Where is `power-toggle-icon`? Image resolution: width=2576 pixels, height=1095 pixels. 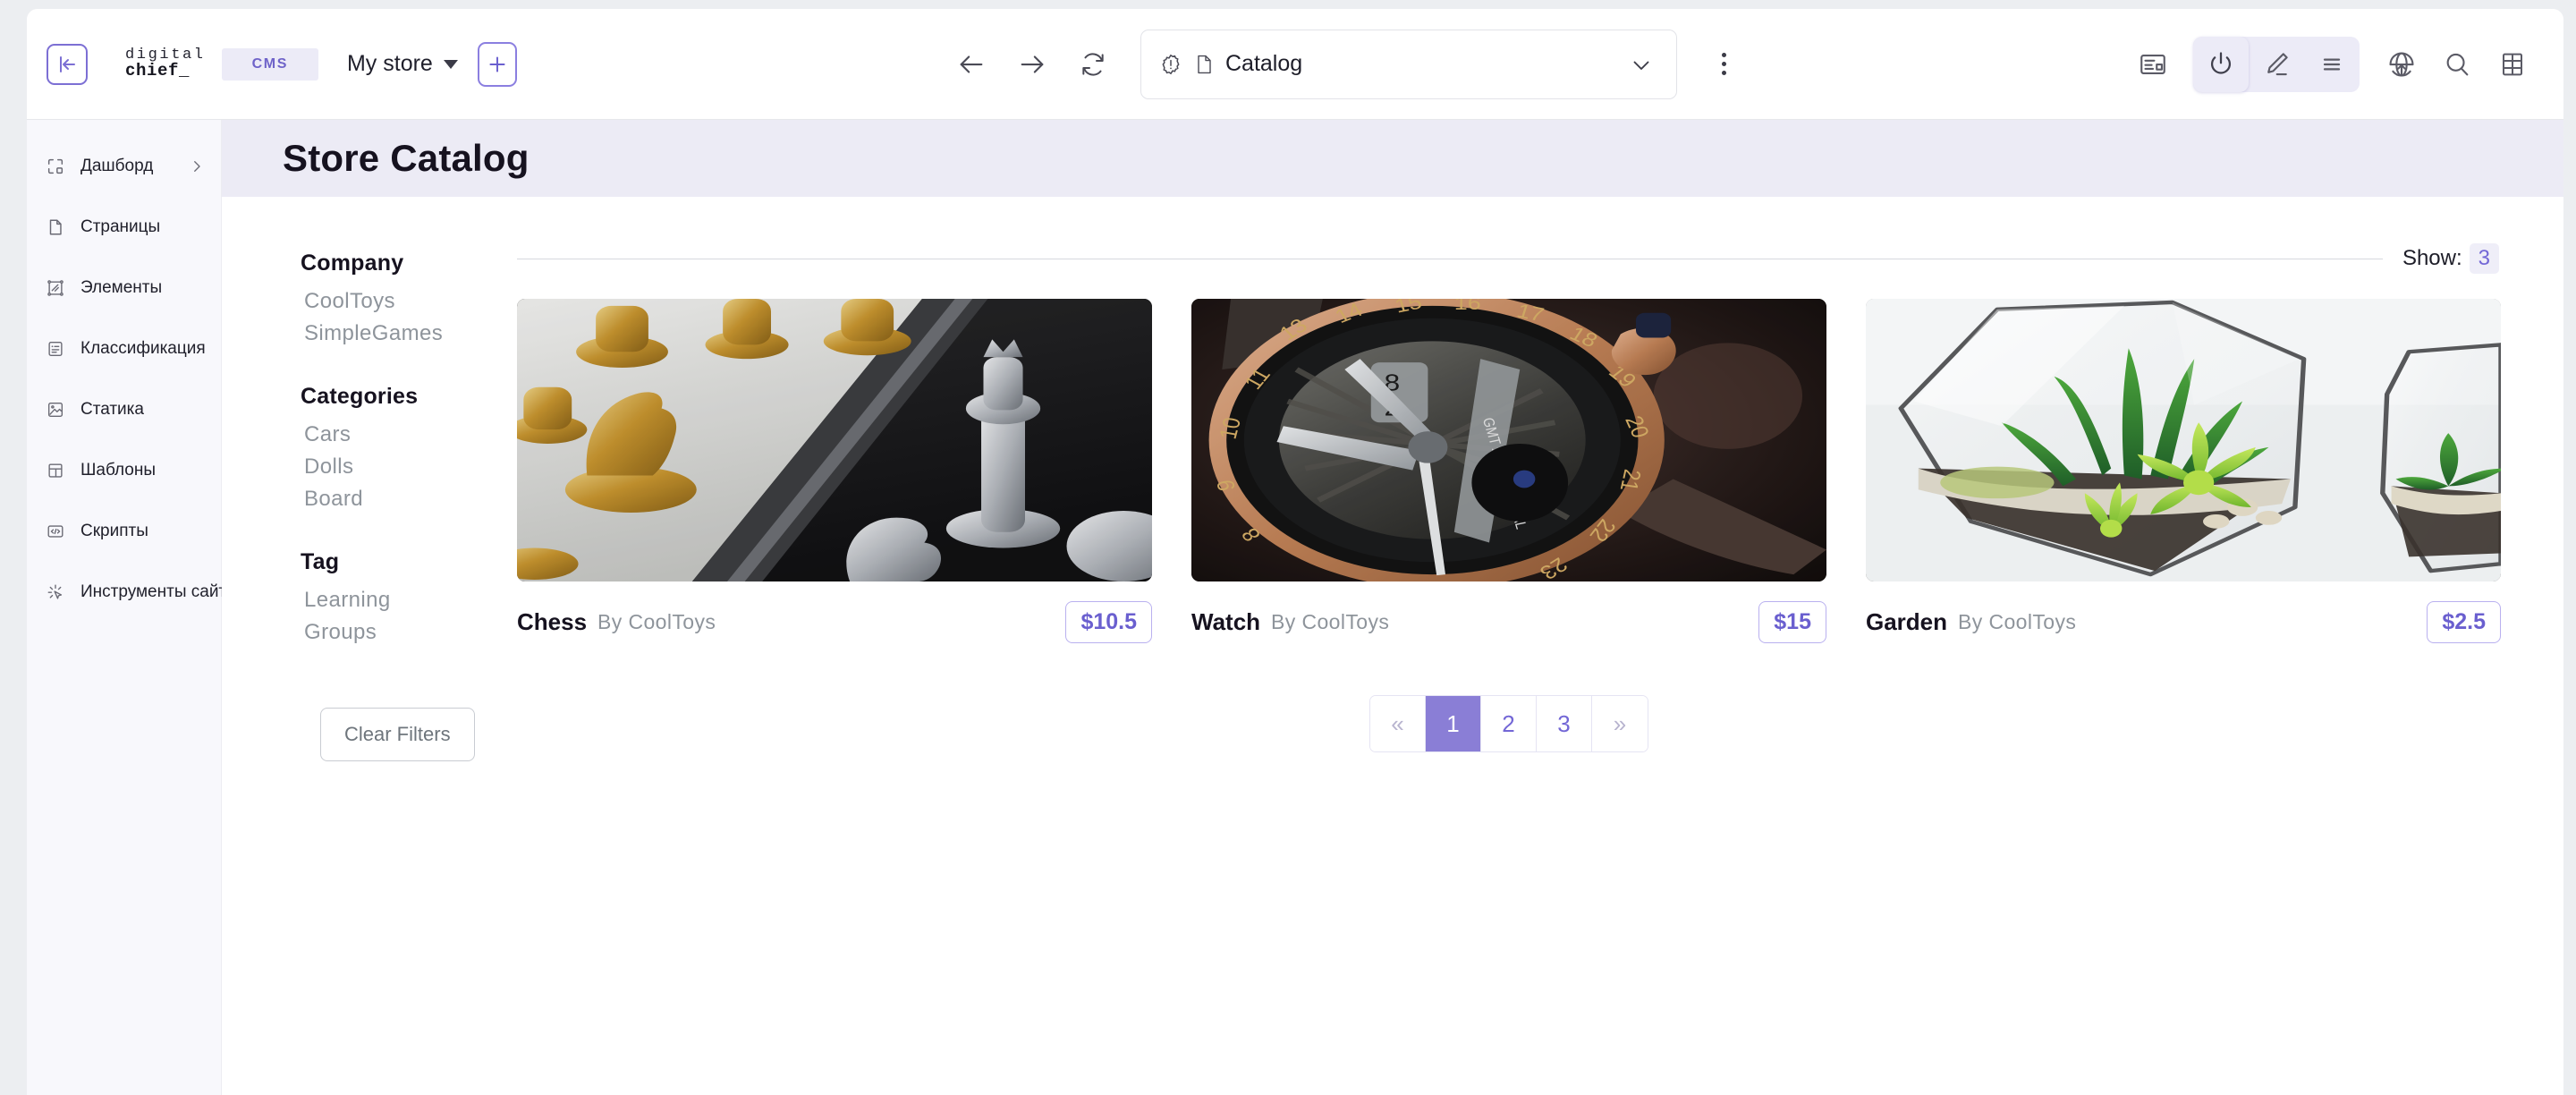
power-toggle-icon is located at coordinates (2221, 64).